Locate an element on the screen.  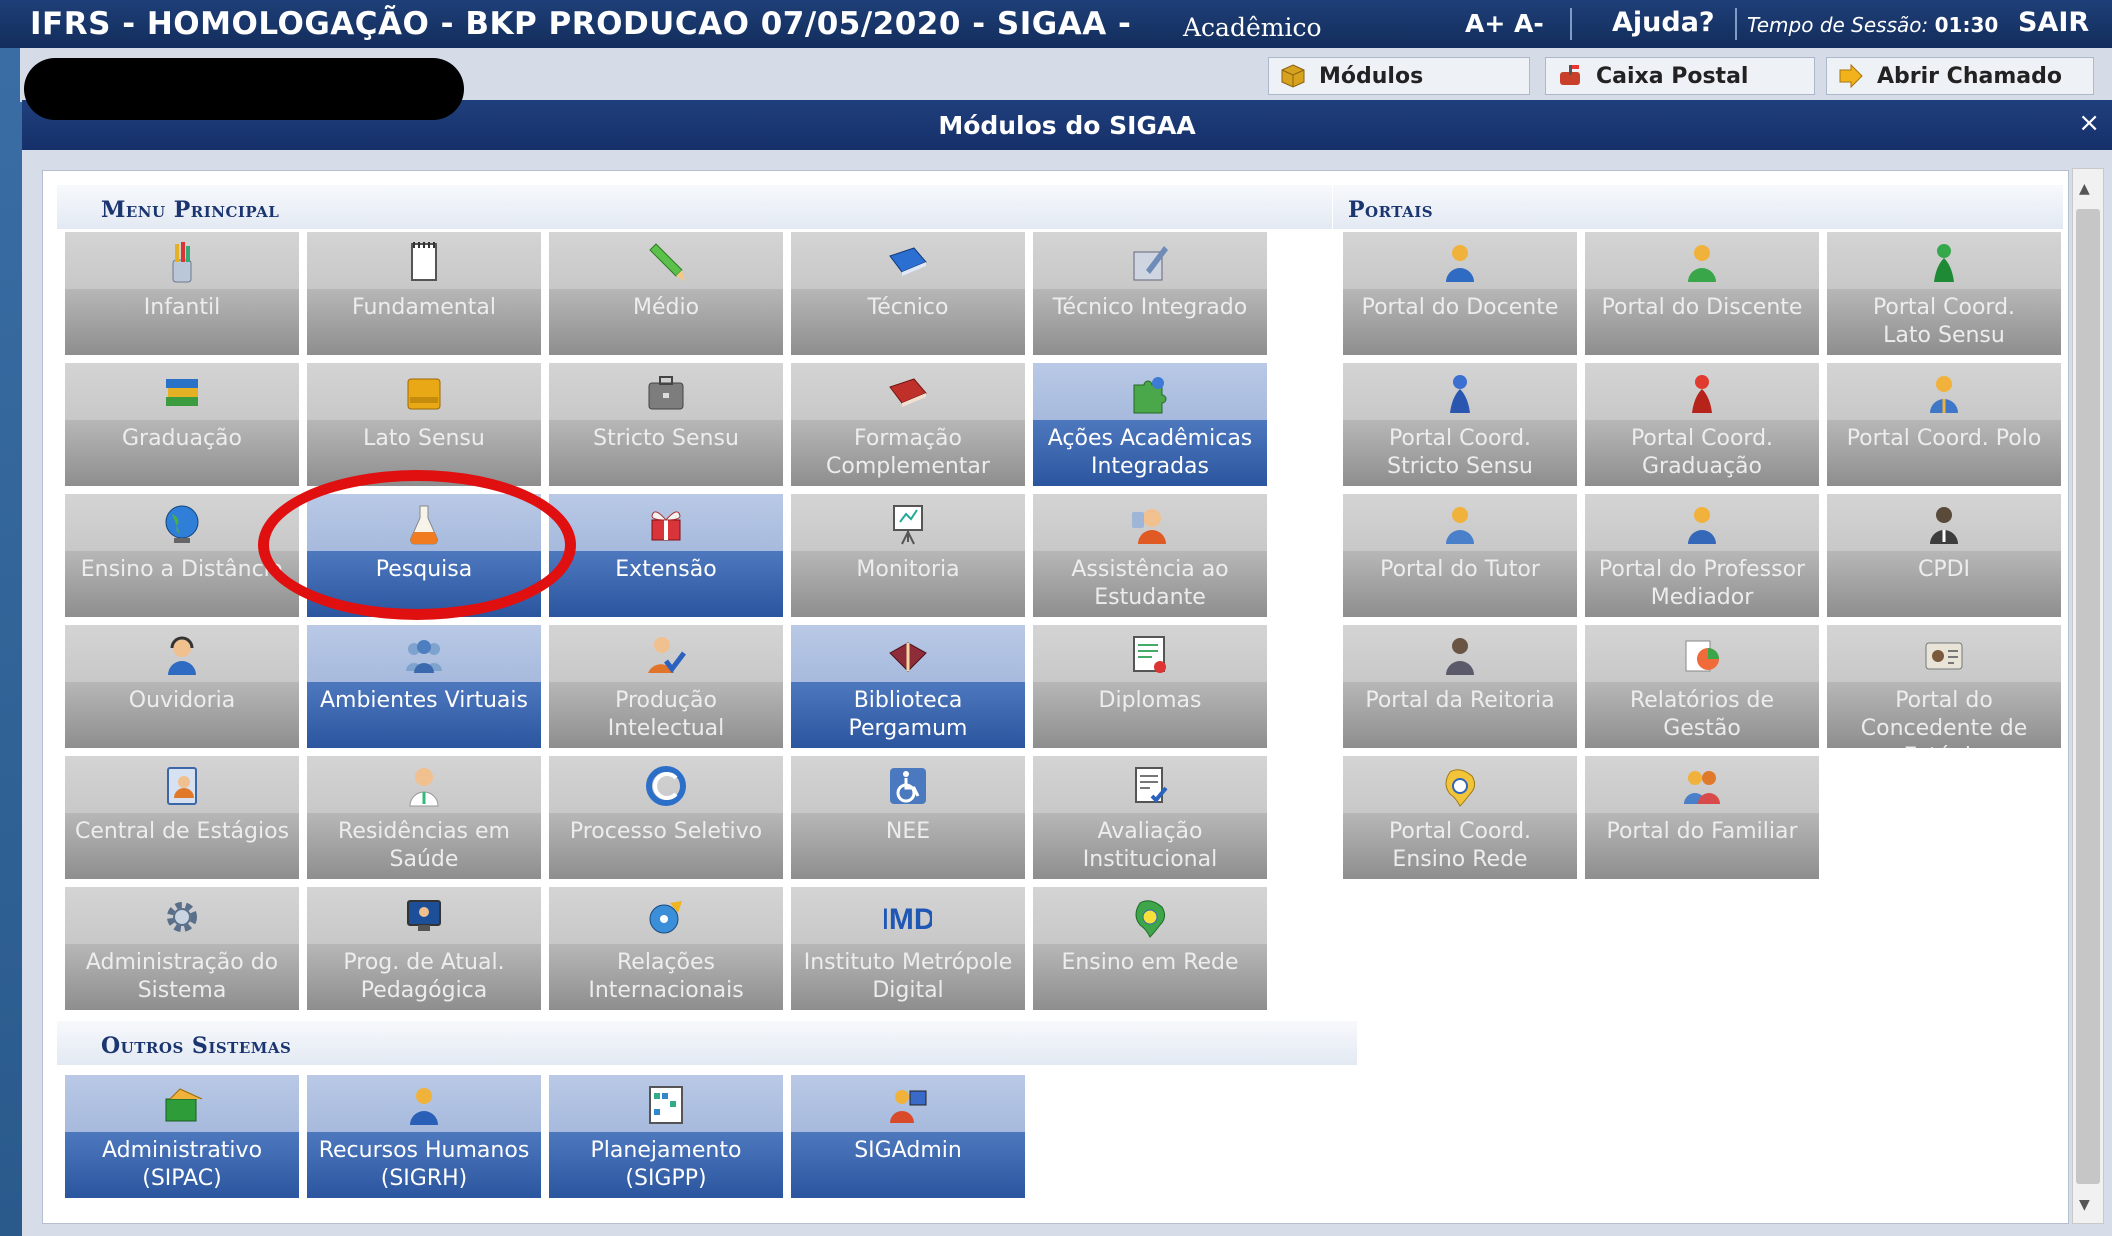
tile-label: Portal do Tutor is located at coordinates (1460, 569).